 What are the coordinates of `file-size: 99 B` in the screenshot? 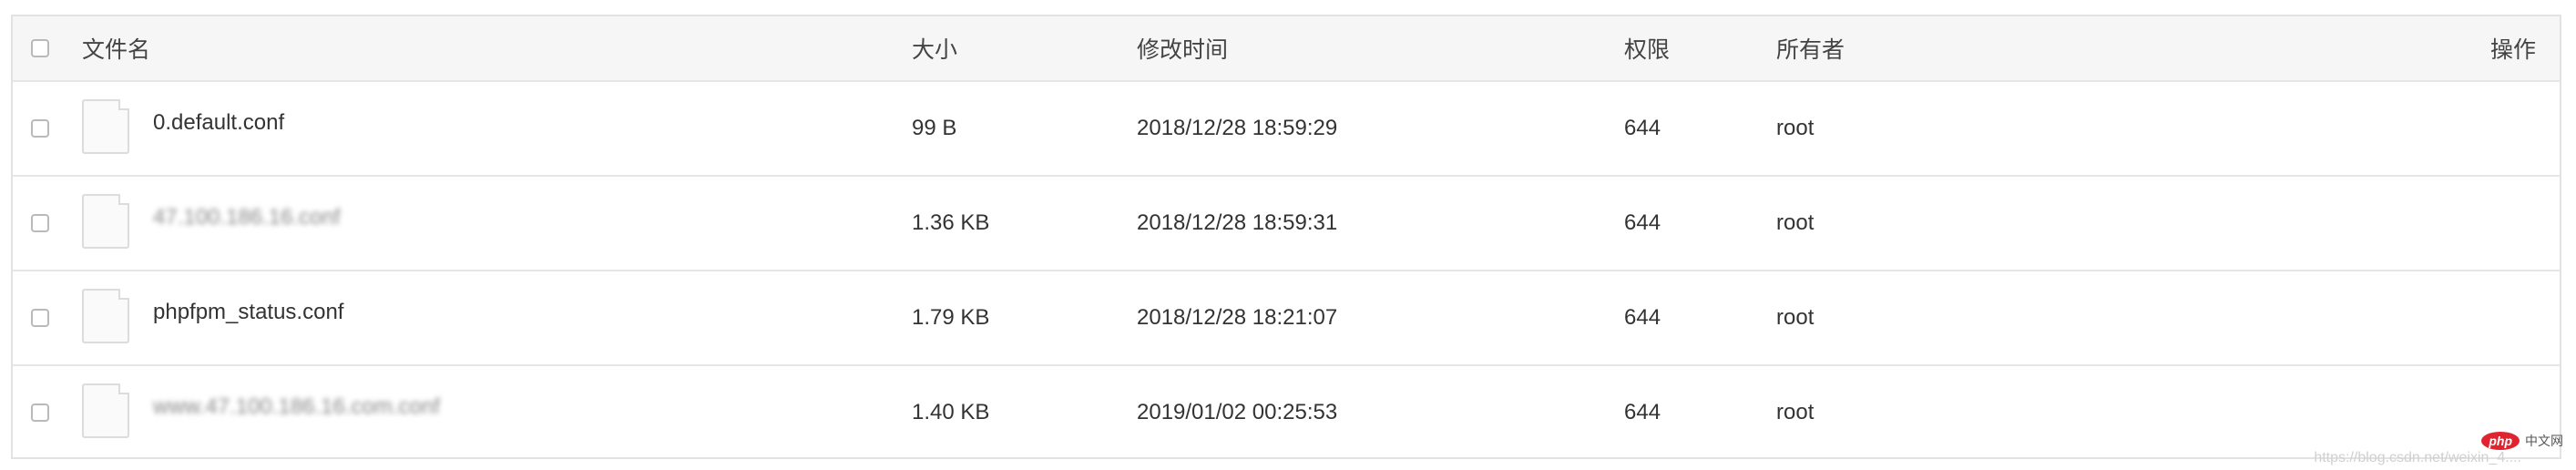 It's located at (934, 128).